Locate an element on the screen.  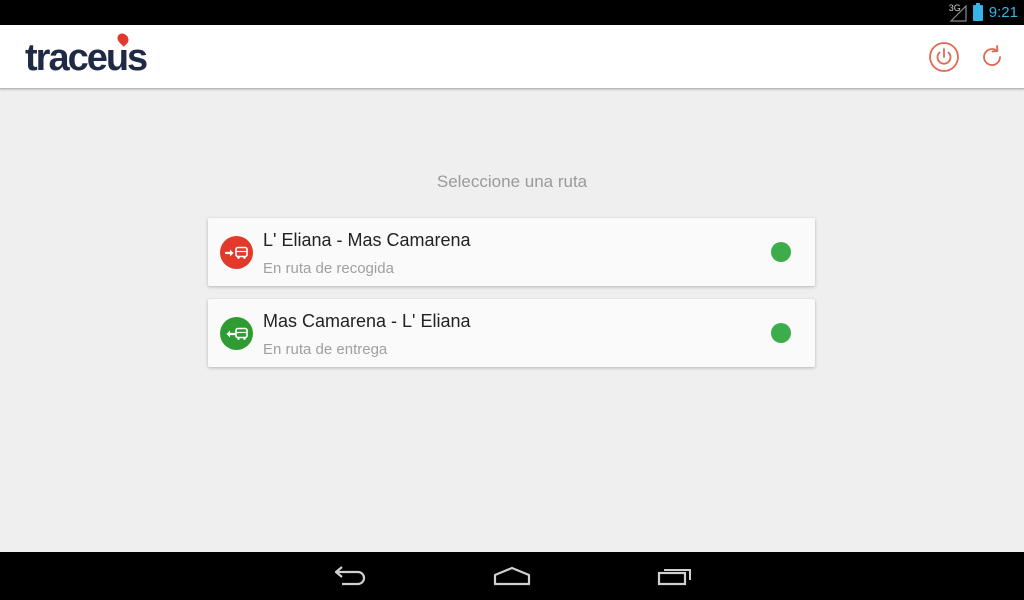
system-navigation-bar is located at coordinates (512, 576).